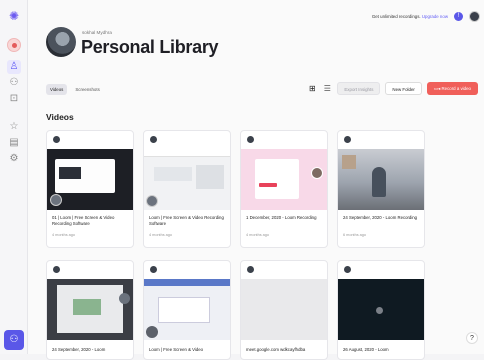 The width and height of the screenshot is (484, 360). I want to click on profile-avatar, so click(61, 42).